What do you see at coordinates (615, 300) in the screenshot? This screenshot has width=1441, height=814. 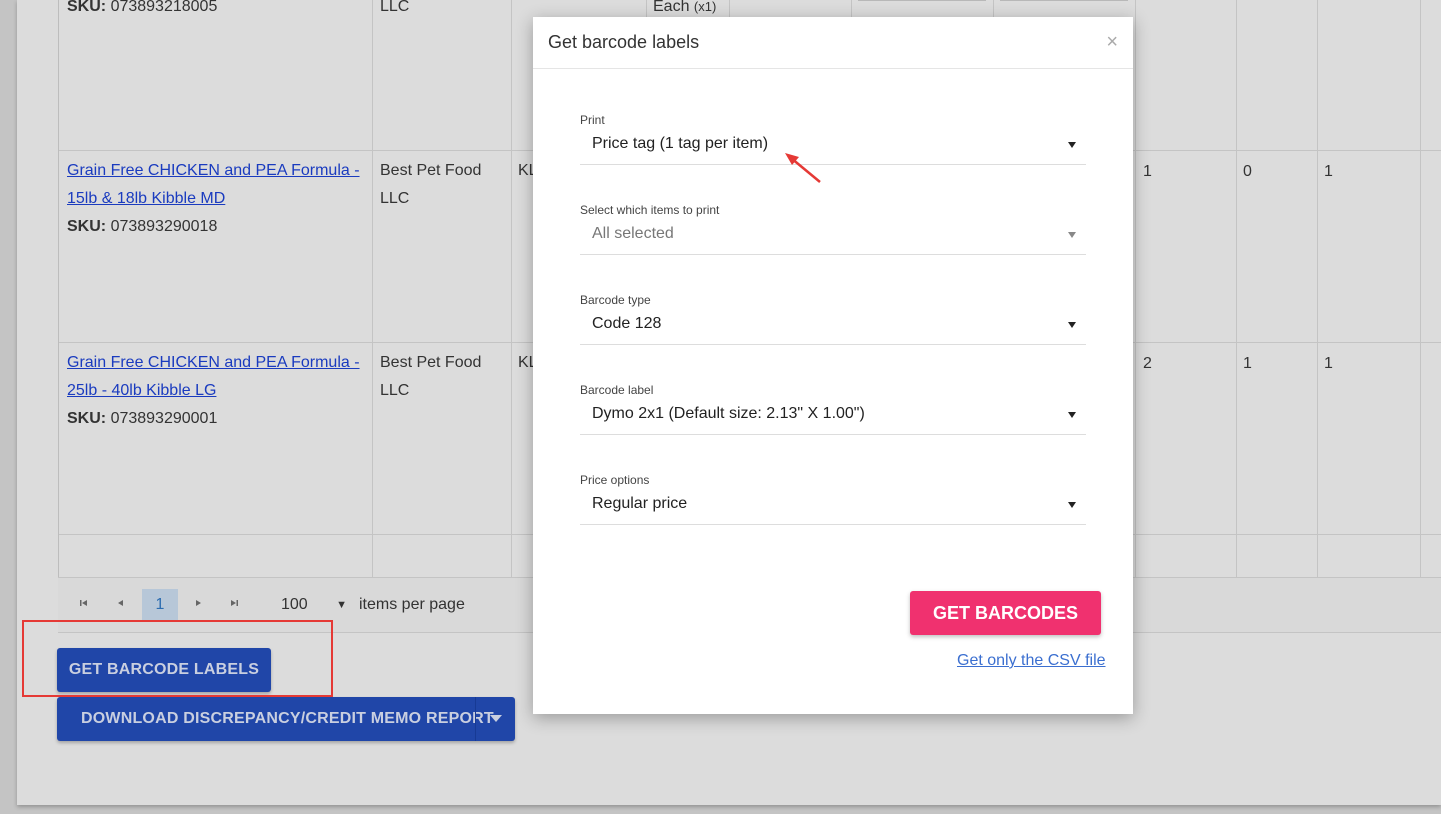 I see `barcode-type-label: Barcode type` at bounding box center [615, 300].